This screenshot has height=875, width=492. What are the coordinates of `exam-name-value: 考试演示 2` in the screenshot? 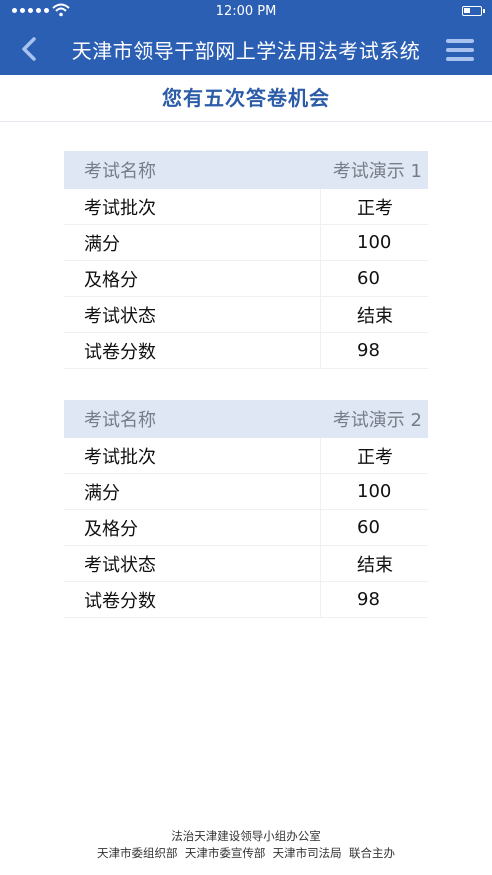 It's located at (377, 420).